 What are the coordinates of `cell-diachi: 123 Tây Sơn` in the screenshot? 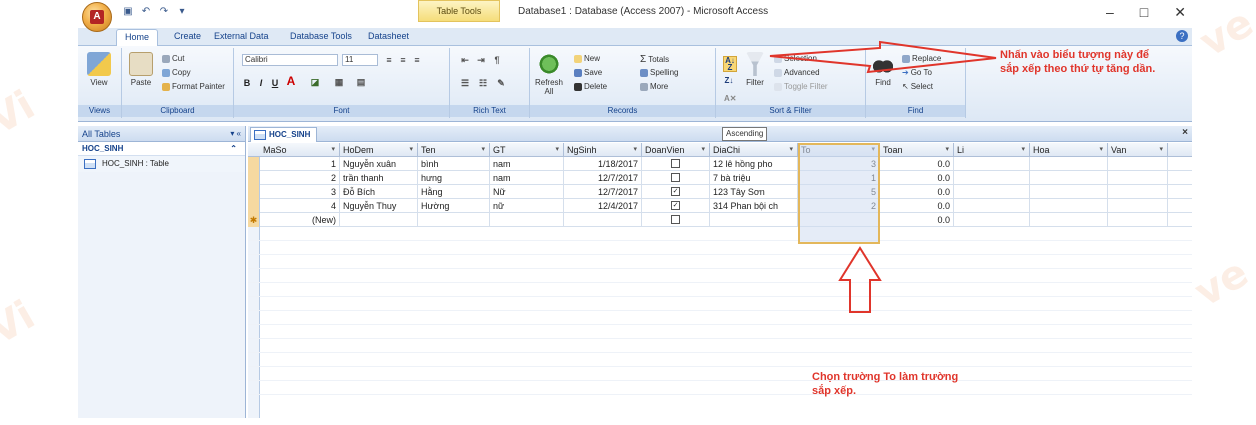 It's located at (754, 192).